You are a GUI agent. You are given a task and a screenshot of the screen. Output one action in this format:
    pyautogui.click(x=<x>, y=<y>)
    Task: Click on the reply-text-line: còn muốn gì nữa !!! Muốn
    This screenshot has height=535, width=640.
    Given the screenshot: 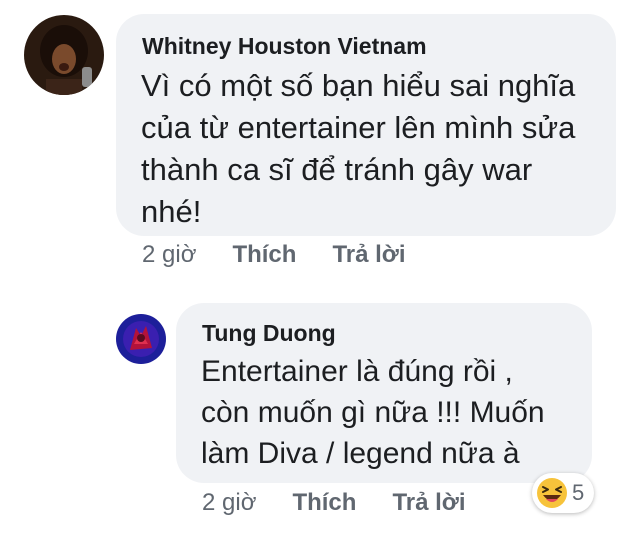 What is the action you would take?
    pyautogui.click(x=373, y=412)
    